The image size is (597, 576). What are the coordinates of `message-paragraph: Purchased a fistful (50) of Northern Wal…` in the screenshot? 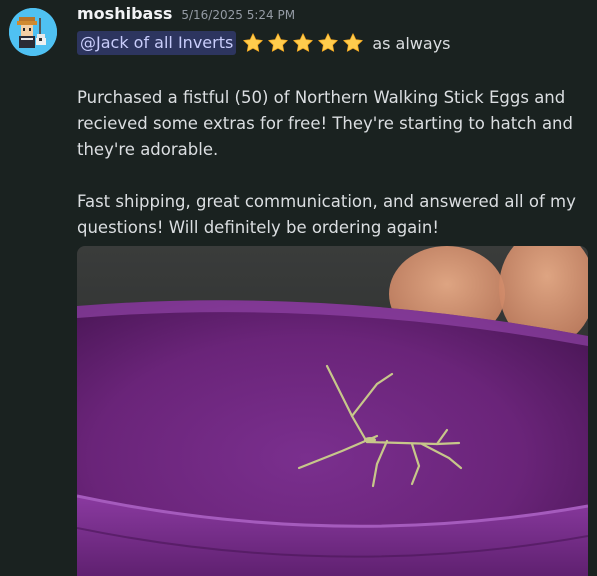 It's located at (325, 123).